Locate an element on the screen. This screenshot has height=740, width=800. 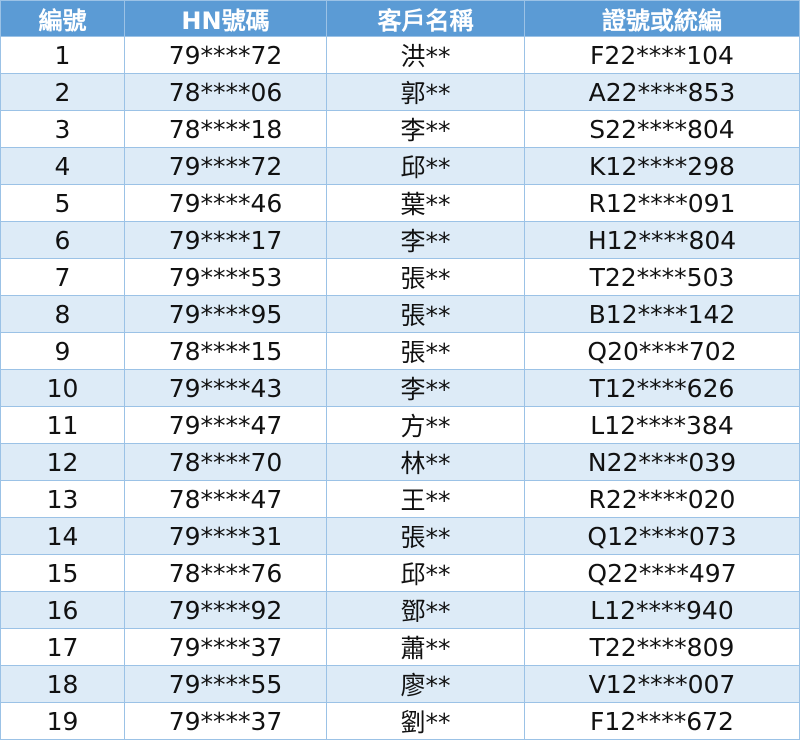
cell-customer-name: 洪** is located at coordinates (425, 55).